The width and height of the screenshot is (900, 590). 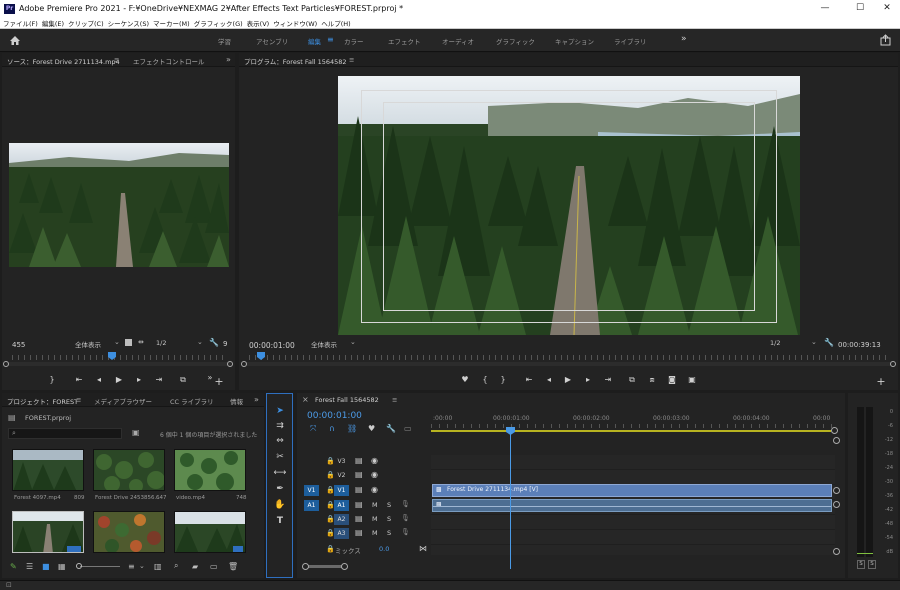 I want to click on program-play-button: ▶, so click(x=568, y=380).